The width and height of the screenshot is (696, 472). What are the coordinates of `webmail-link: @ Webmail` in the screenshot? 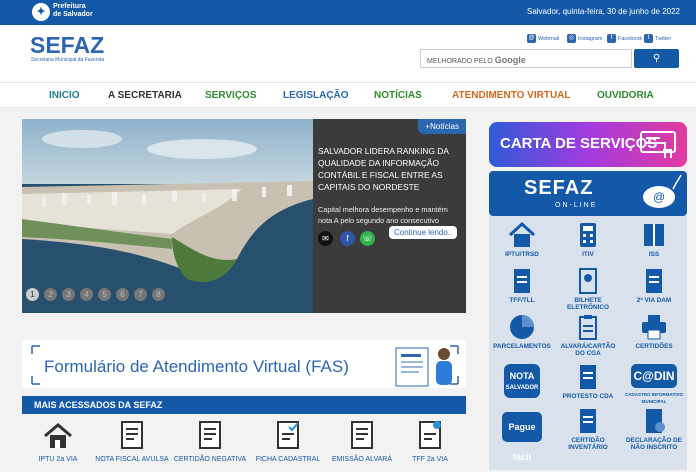 It's located at (543, 38).